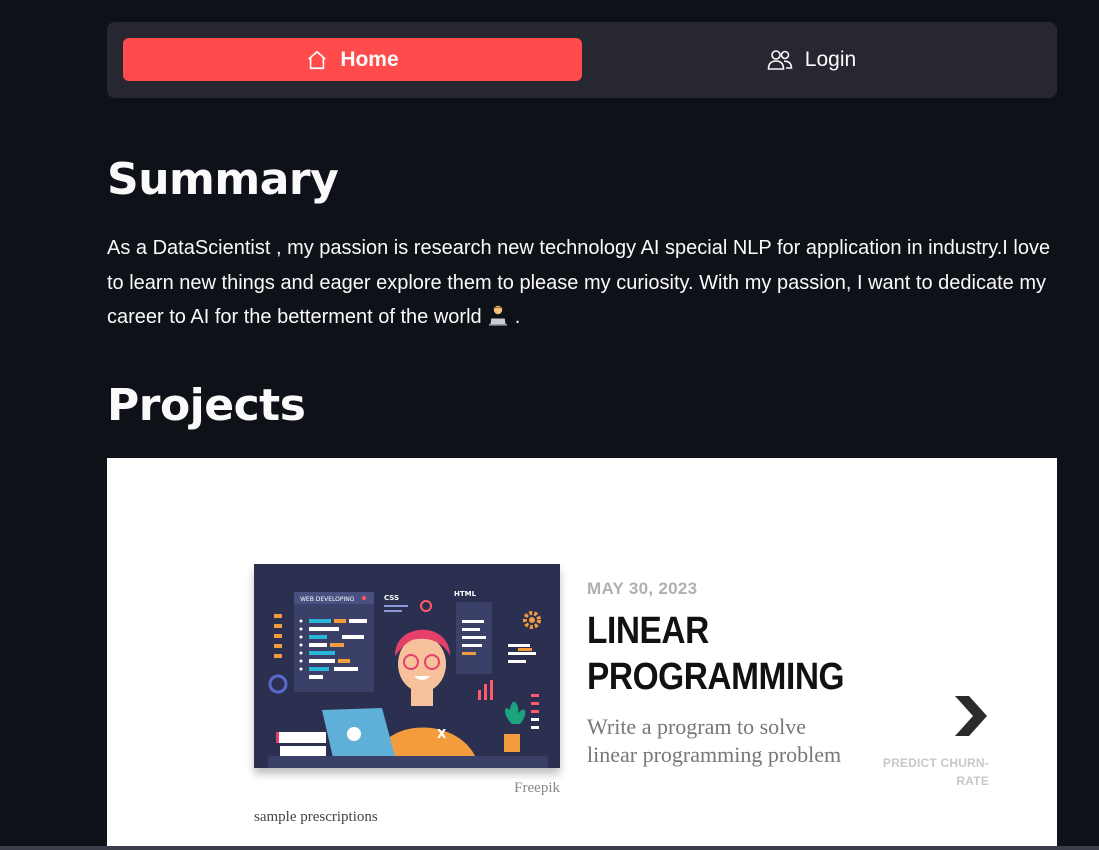 This screenshot has width=1099, height=850. I want to click on svg-text: X, so click(442, 734).